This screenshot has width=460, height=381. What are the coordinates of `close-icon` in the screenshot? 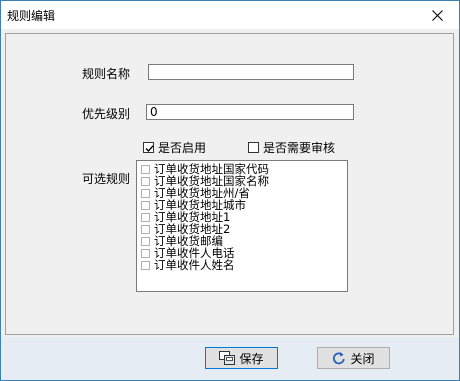 It's located at (437, 15).